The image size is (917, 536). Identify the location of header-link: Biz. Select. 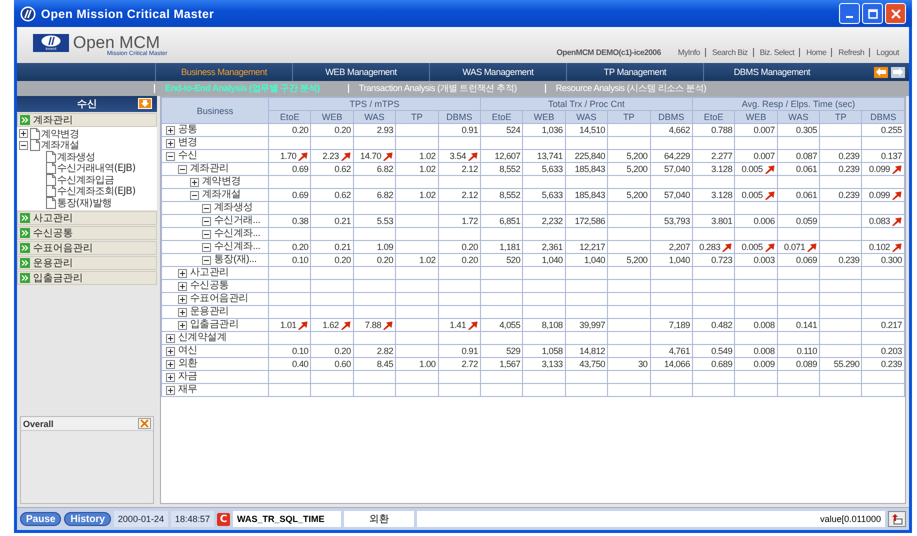
(773, 52).